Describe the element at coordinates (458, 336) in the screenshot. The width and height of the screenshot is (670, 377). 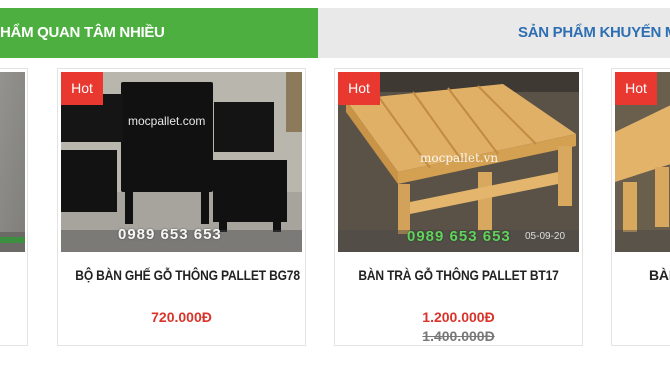
I see `product-old-price: 1.400.000Đ` at that location.